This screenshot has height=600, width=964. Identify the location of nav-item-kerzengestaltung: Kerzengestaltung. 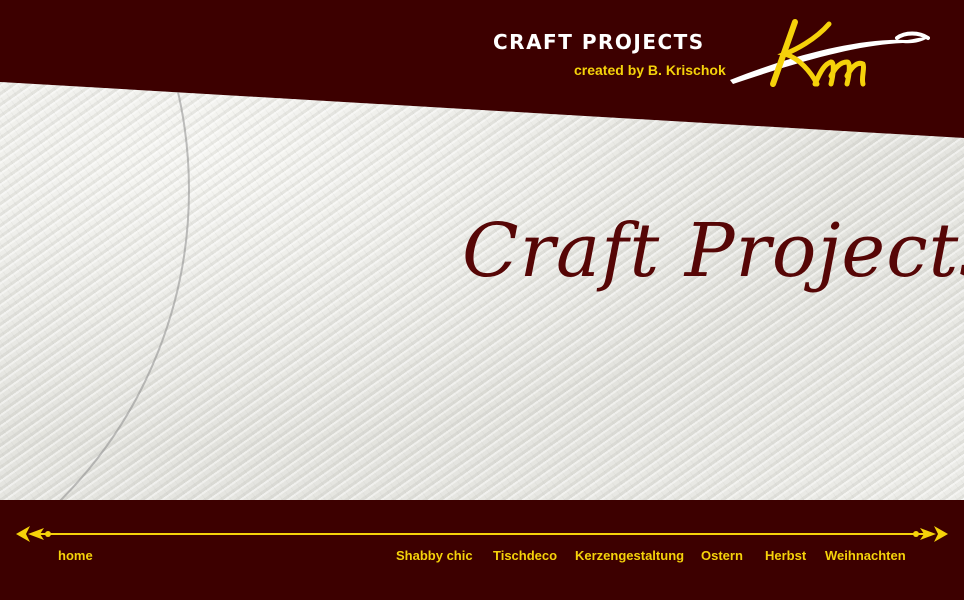
(629, 555).